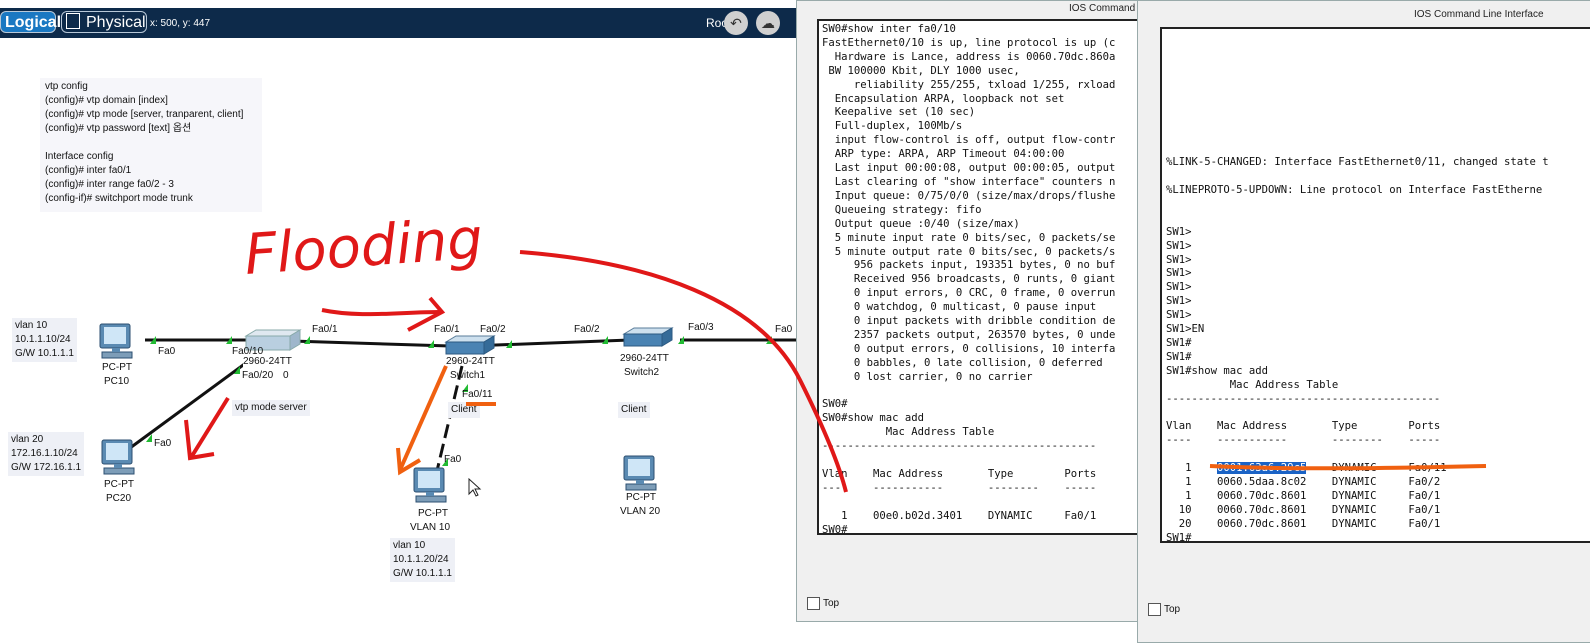  Describe the element at coordinates (44, 453) in the screenshot. I see `pc20-ip: 172.16.1.10/24` at that location.